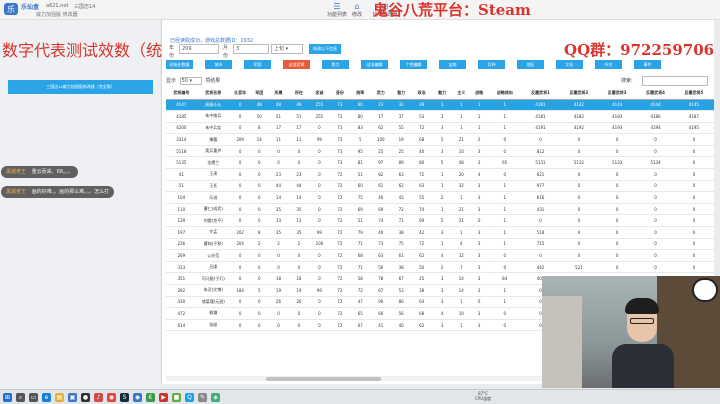 The width and height of the screenshot is (720, 404). I want to click on category-button: 城市, so click(218, 64).